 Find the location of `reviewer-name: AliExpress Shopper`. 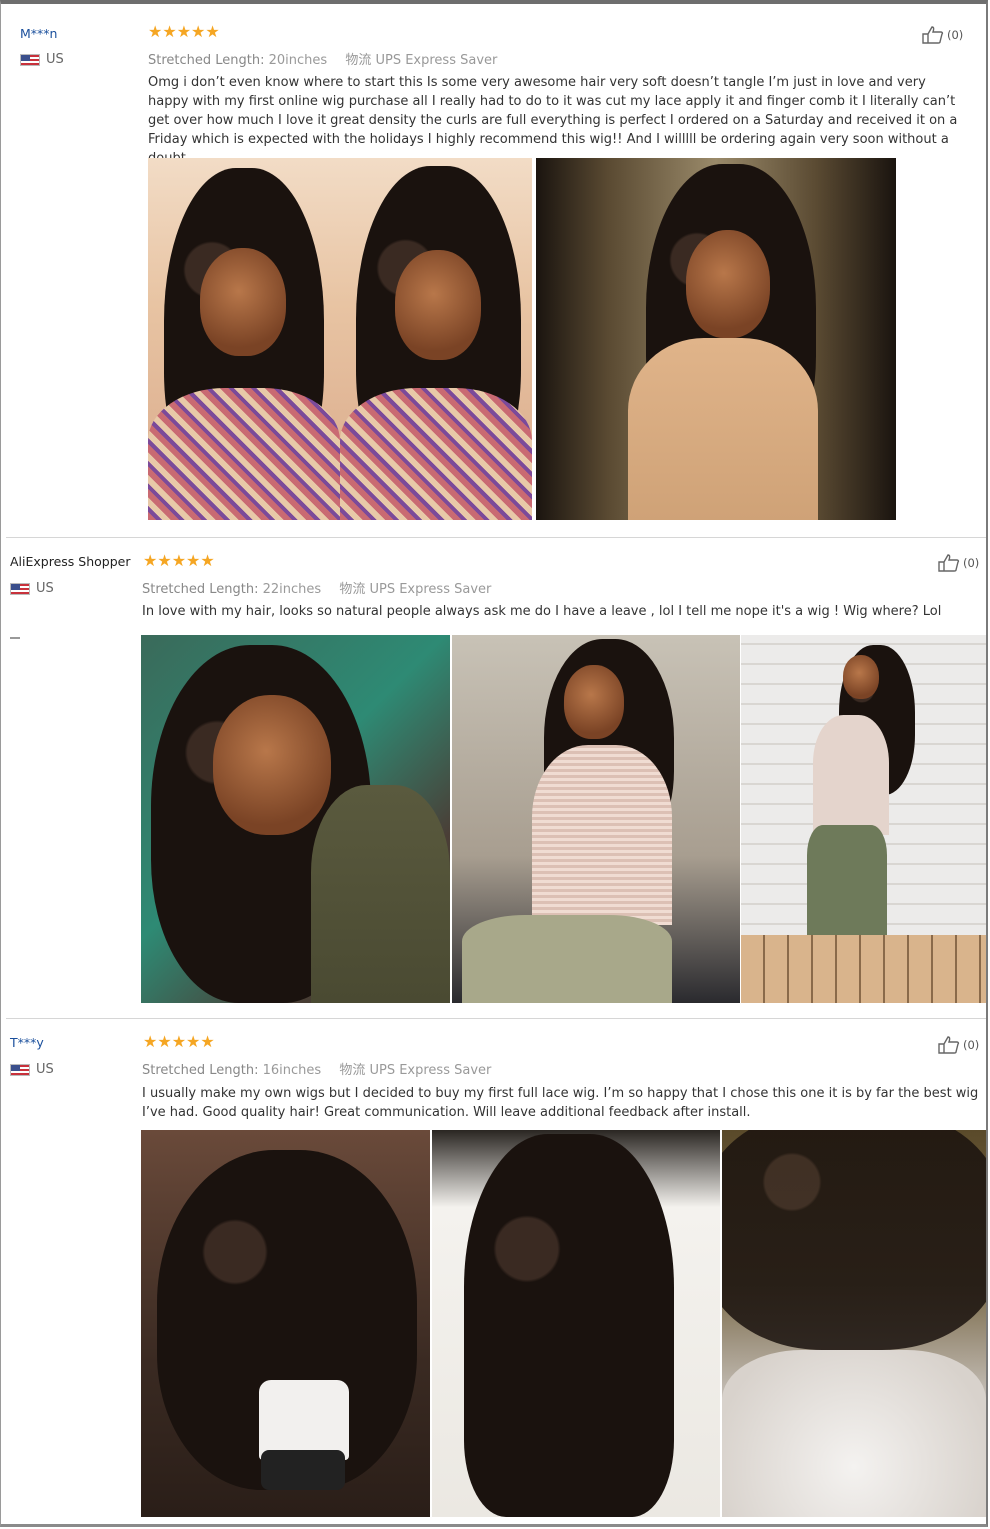

reviewer-name: AliExpress Shopper is located at coordinates (70, 561).